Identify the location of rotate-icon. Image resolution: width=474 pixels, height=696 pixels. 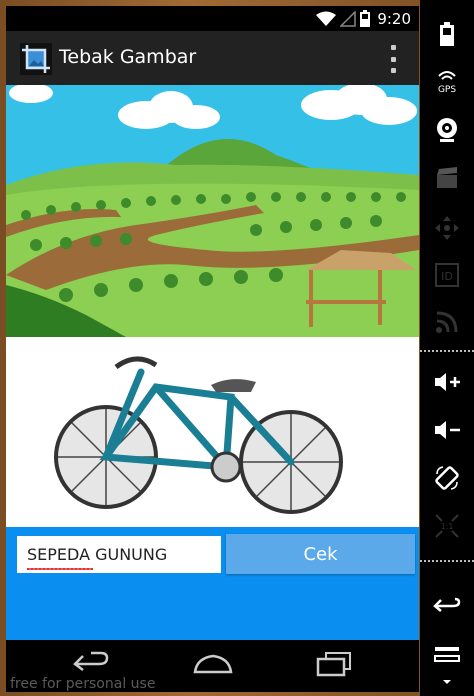
(447, 478).